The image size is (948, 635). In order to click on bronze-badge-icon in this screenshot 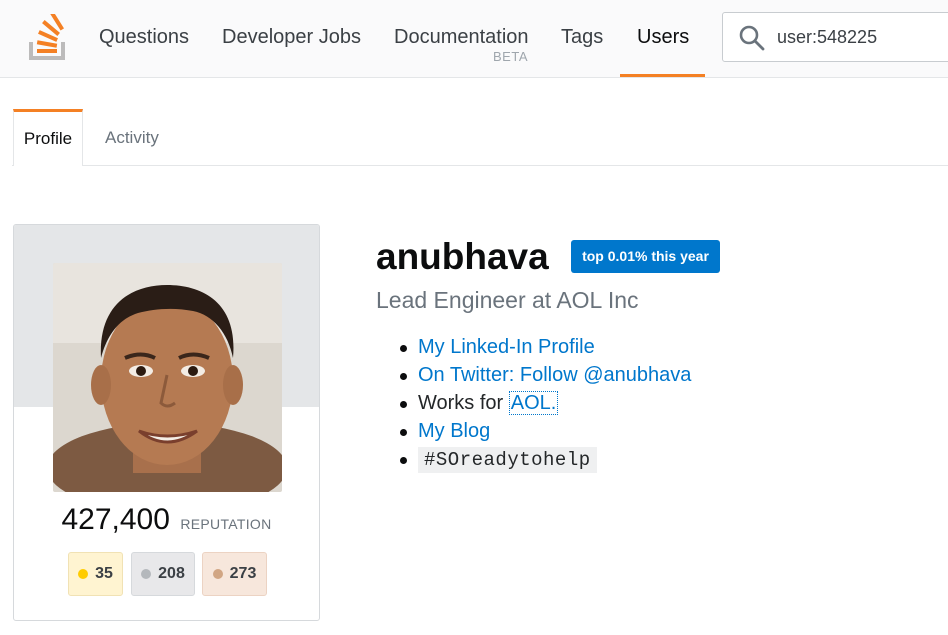, I will do `click(217, 574)`.